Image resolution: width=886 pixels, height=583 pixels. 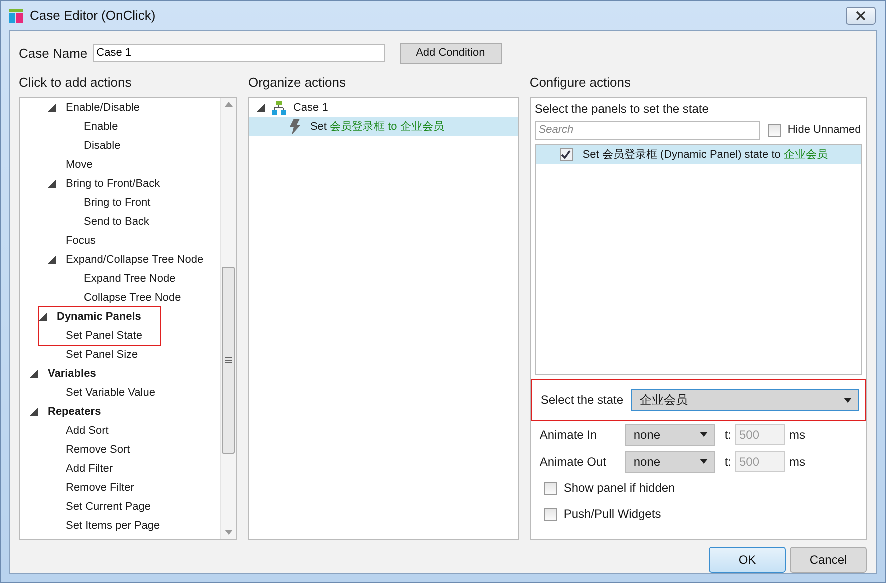 What do you see at coordinates (117, 222) in the screenshot?
I see `action-tree-item: Send to Back` at bounding box center [117, 222].